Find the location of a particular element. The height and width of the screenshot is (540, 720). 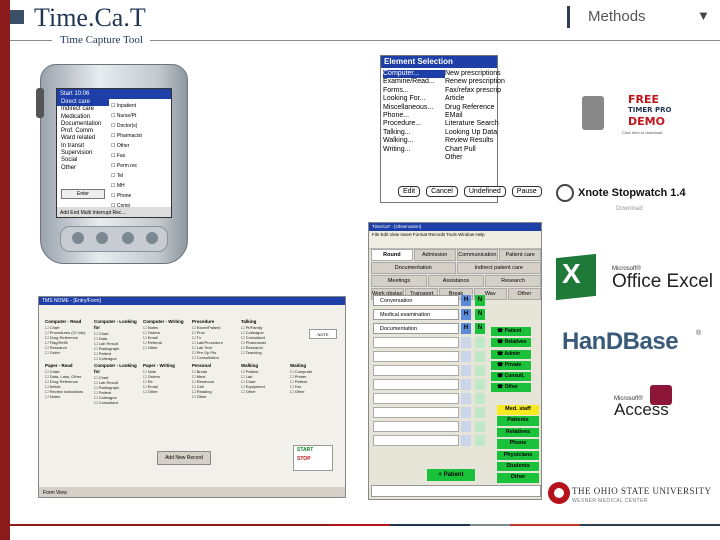

add-patient-button: + Patient is located at coordinates (451, 475).